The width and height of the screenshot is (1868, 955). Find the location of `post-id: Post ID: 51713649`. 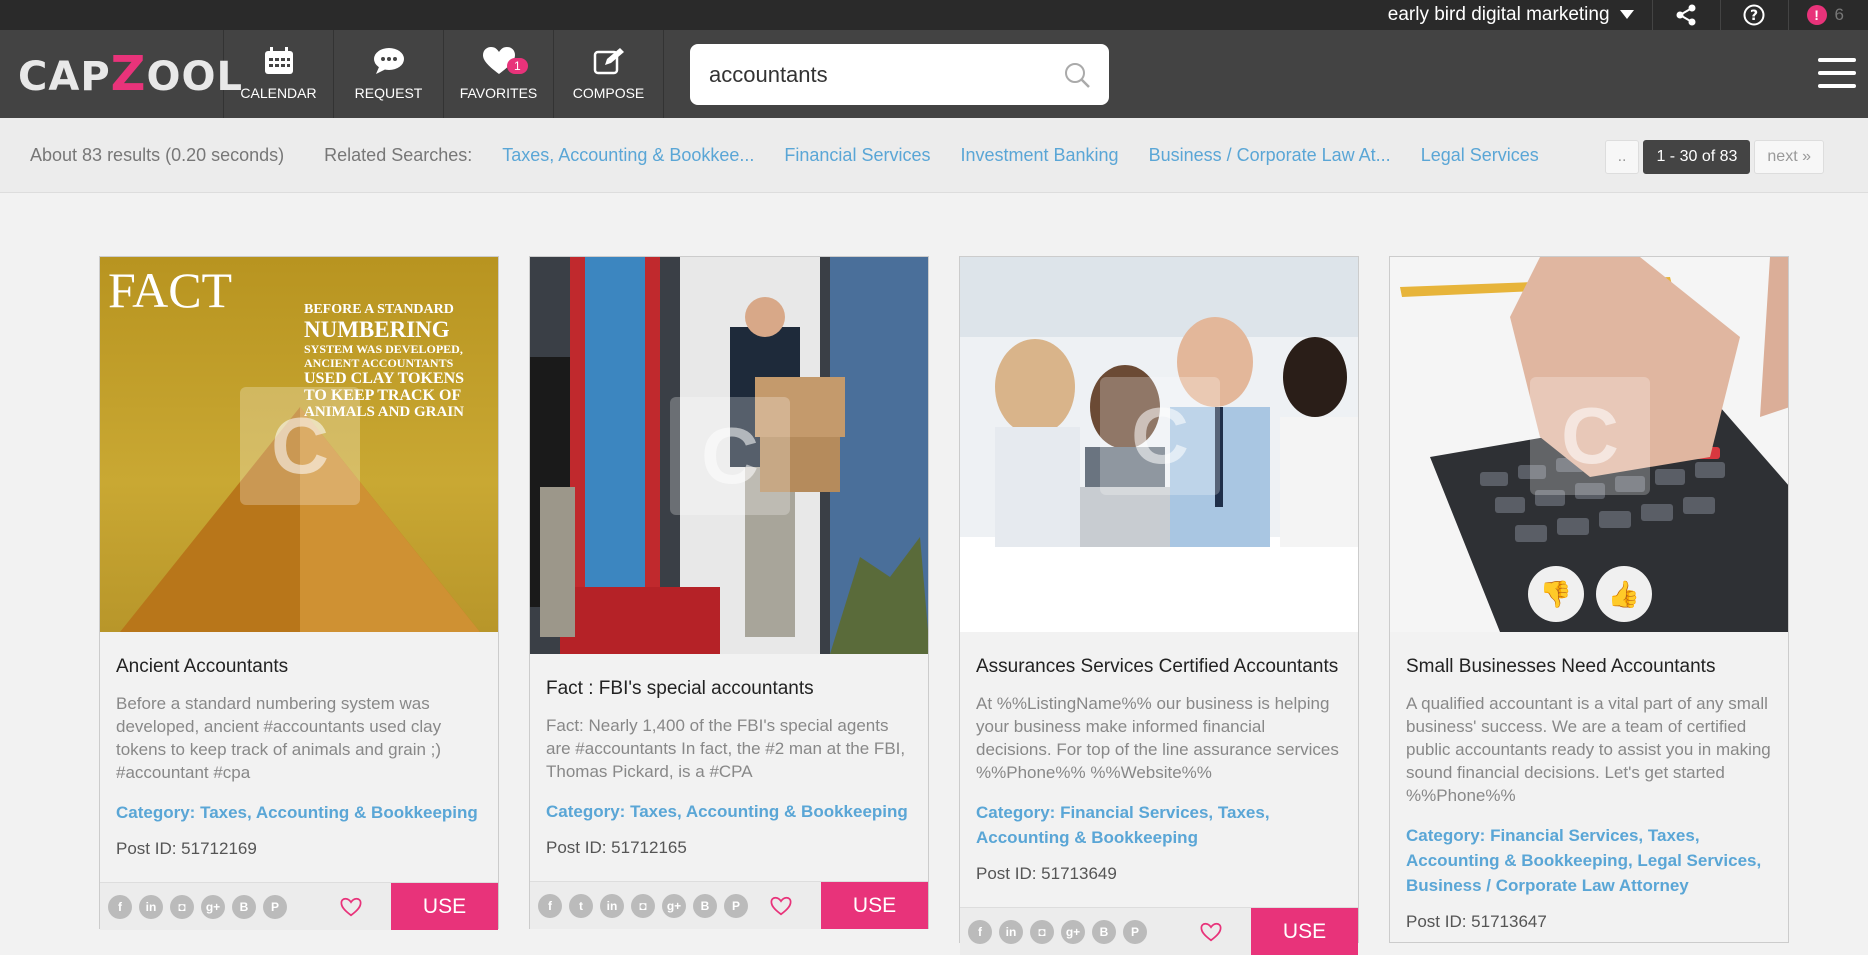

post-id: Post ID: 51713649 is located at coordinates (1046, 873).